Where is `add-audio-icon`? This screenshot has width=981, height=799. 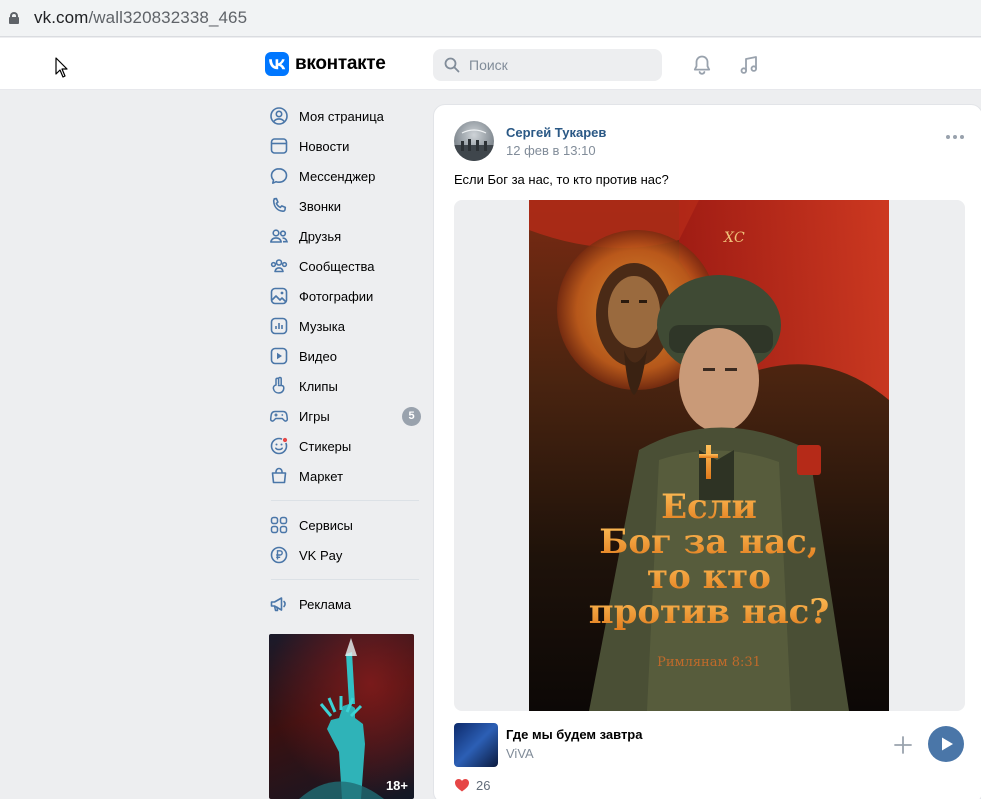 add-audio-icon is located at coordinates (903, 745).